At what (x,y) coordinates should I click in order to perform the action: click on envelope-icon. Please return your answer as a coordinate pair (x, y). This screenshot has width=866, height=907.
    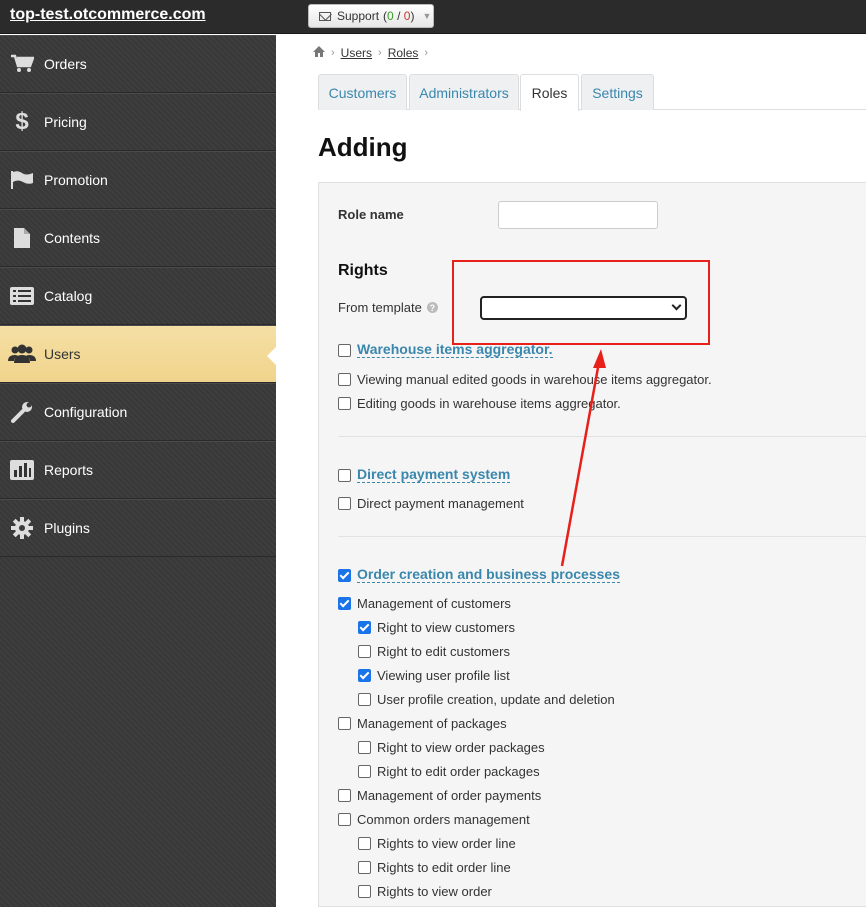
    Looking at the image, I should click on (325, 16).